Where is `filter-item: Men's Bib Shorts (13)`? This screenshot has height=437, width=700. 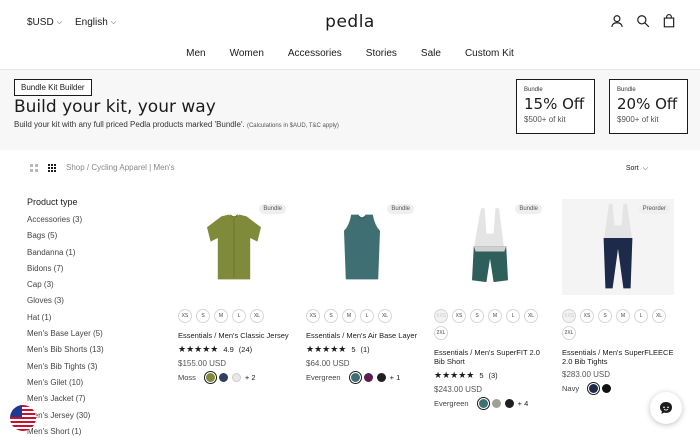
filter-item: Men's Bib Shorts (13) is located at coordinates (65, 353).